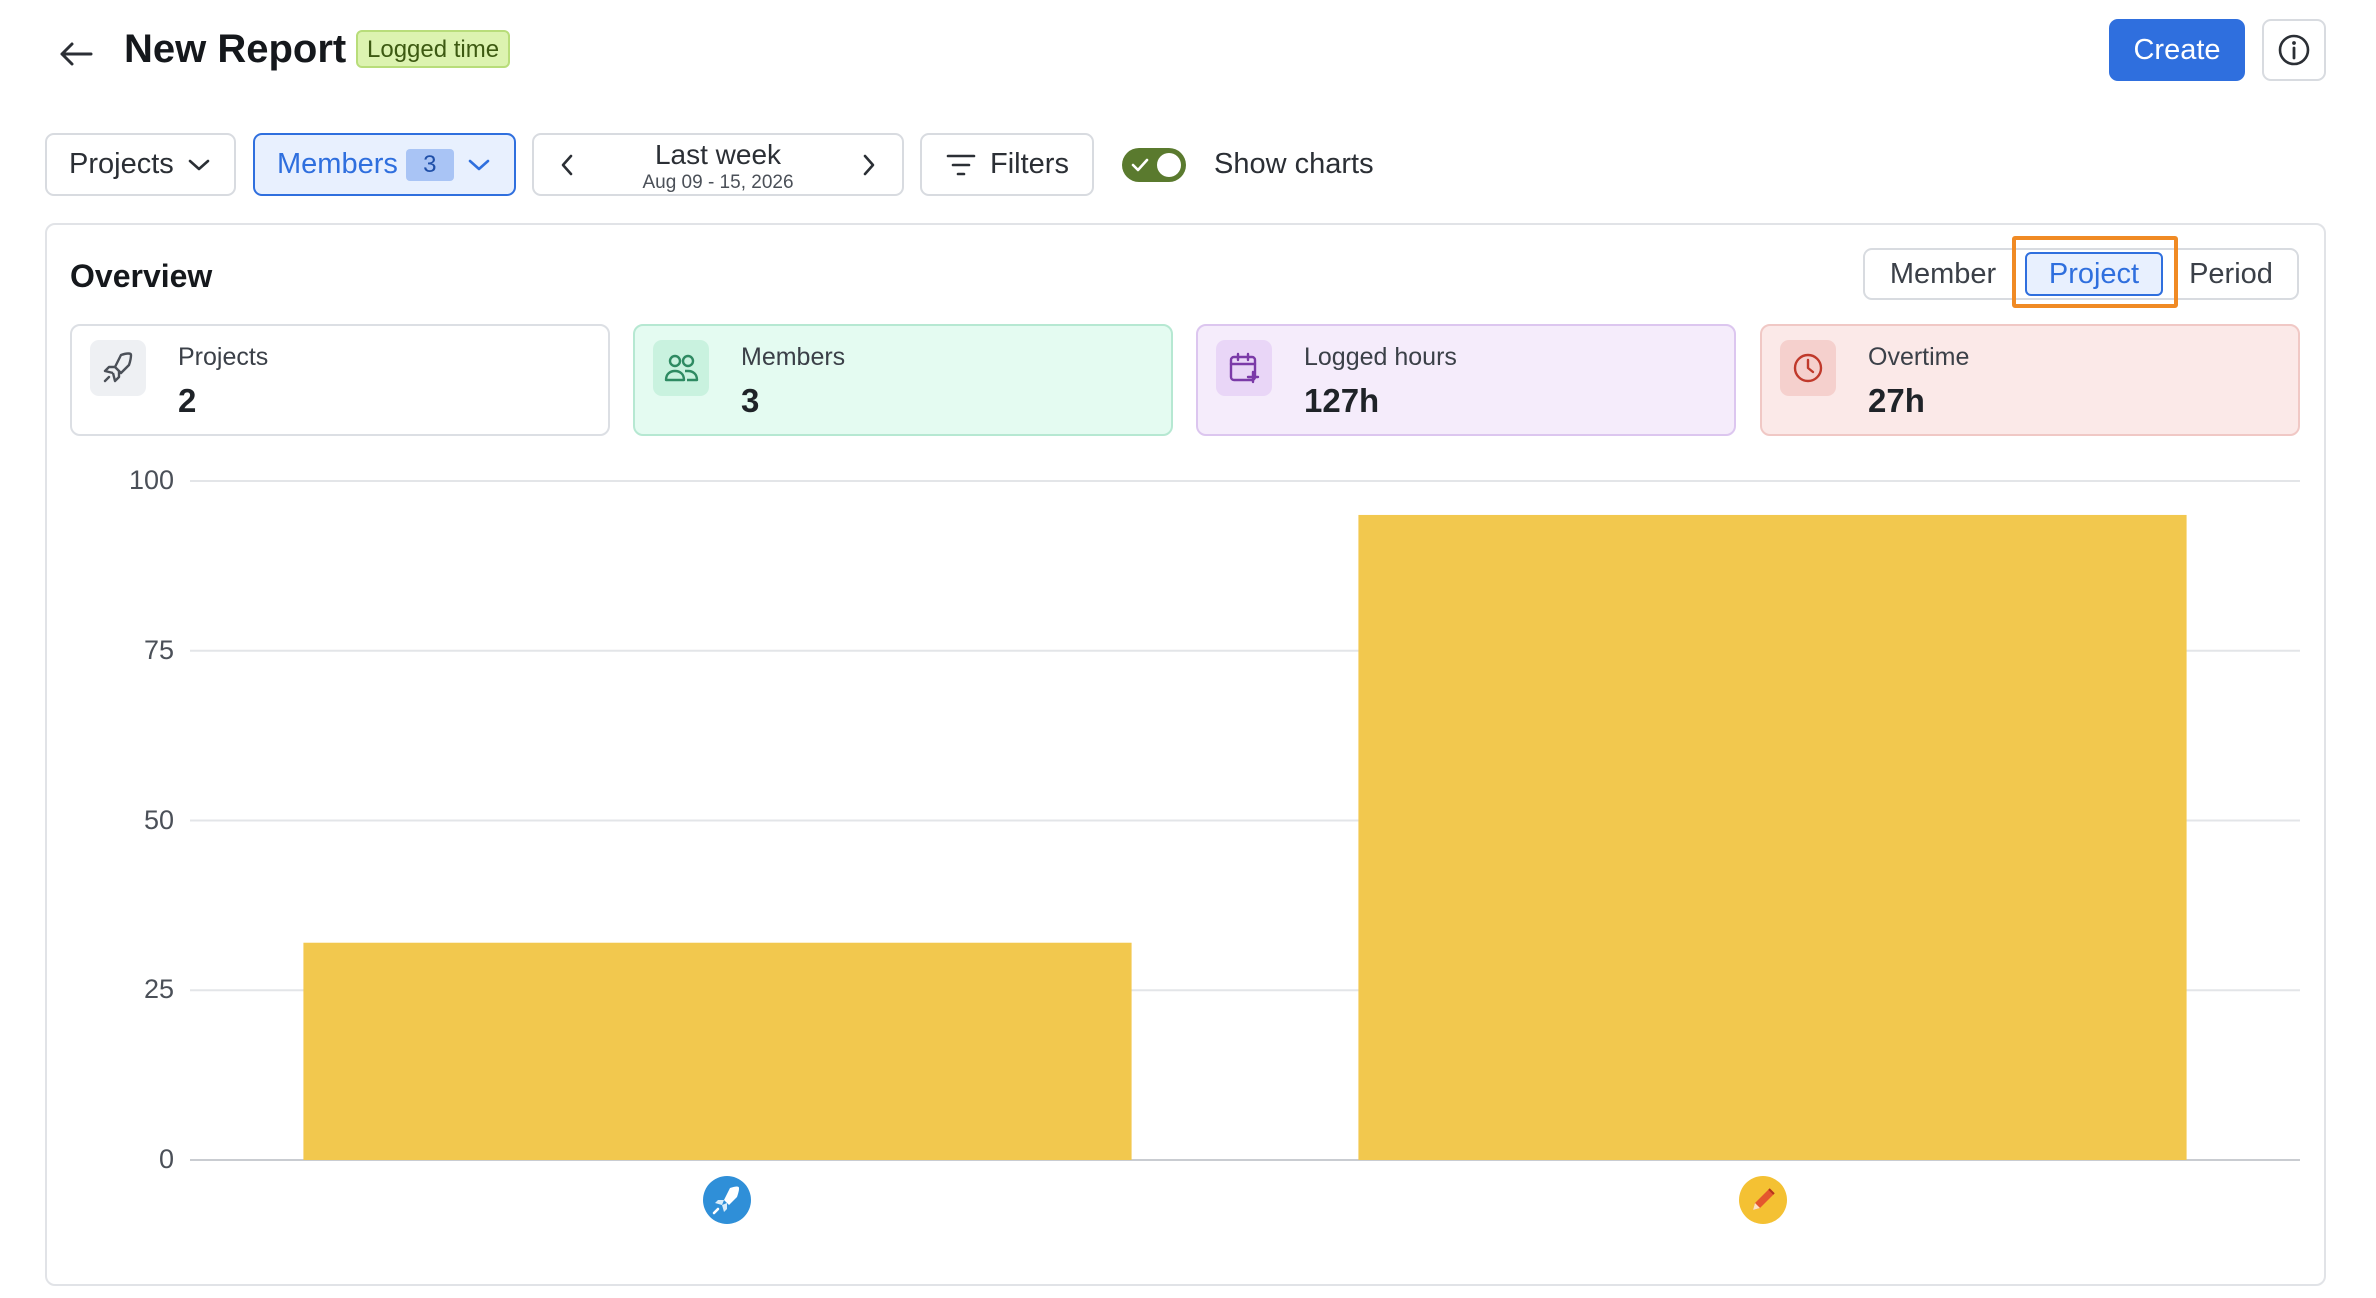 Image resolution: width=2376 pixels, height=1298 pixels. Describe the element at coordinates (1294, 164) in the screenshot. I see `show-charts-label: Show charts` at that location.